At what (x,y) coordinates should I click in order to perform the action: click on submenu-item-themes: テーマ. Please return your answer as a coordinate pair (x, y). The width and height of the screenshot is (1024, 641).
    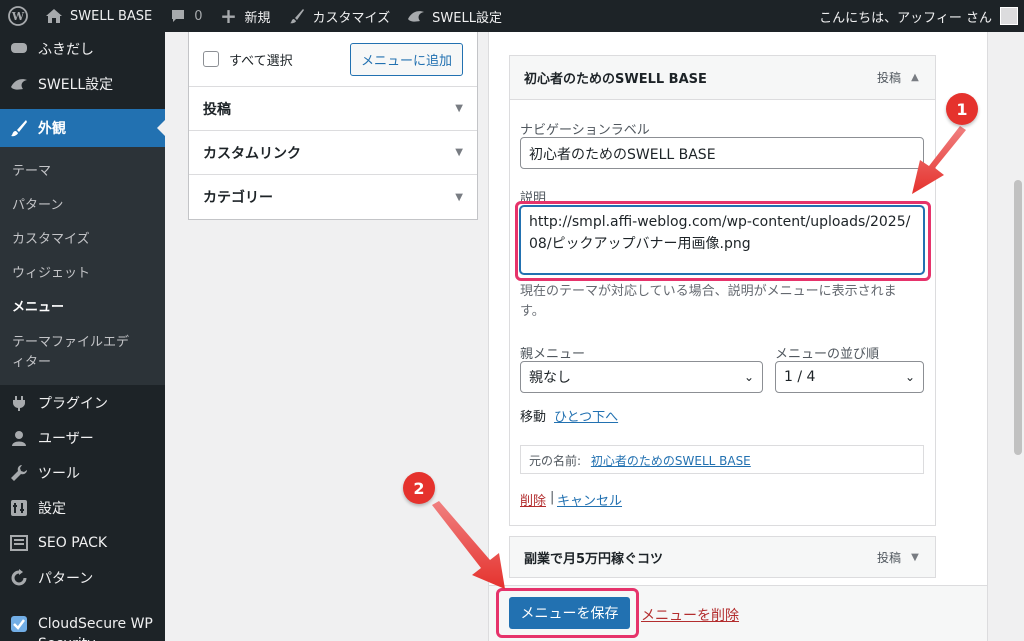
    Looking at the image, I should click on (82, 169).